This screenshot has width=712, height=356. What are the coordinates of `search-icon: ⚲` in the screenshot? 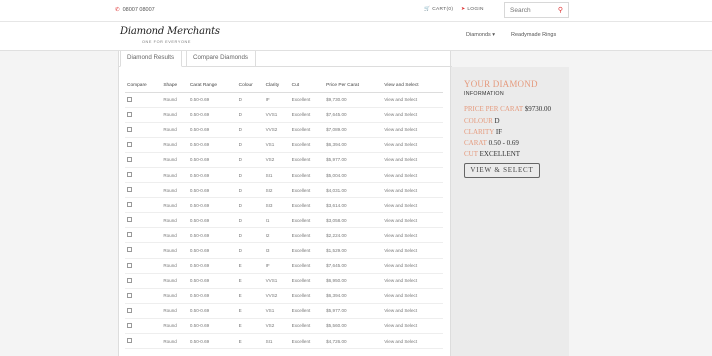 It's located at (560, 10).